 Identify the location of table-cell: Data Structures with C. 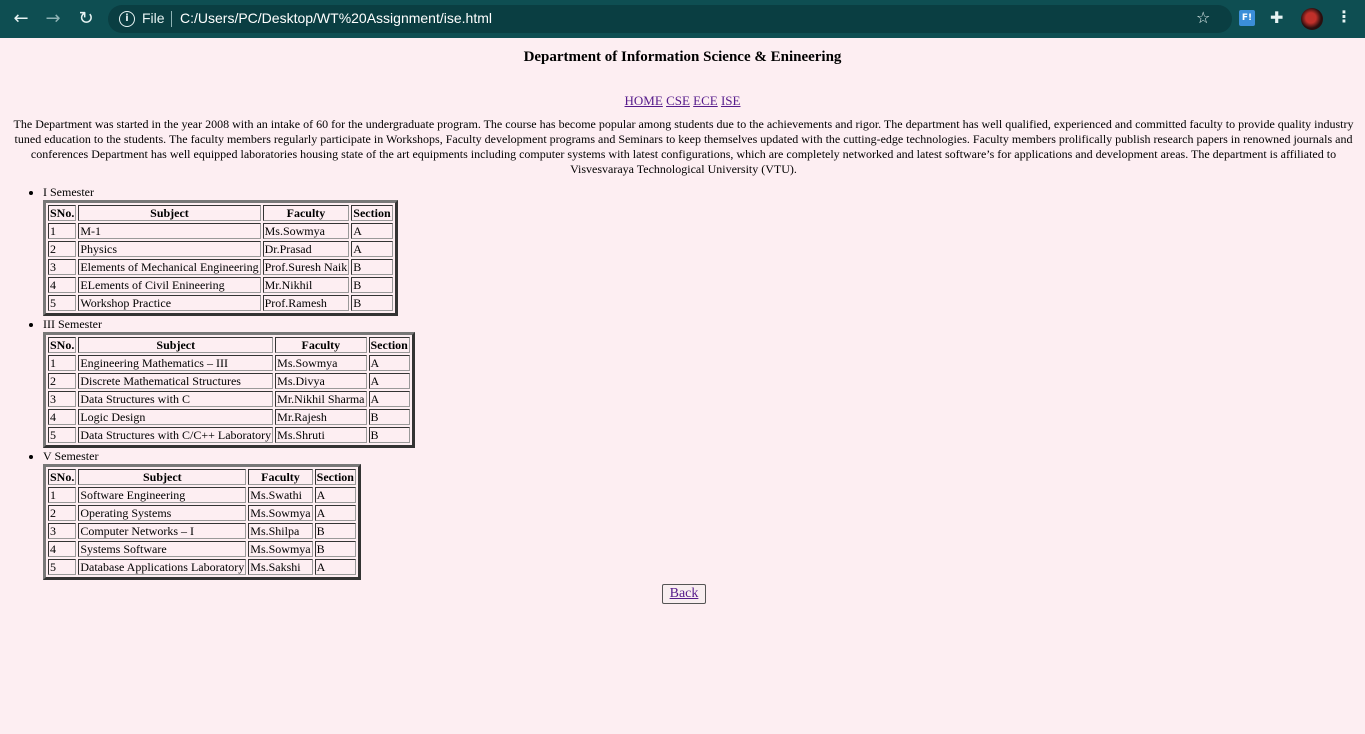
(176, 399).